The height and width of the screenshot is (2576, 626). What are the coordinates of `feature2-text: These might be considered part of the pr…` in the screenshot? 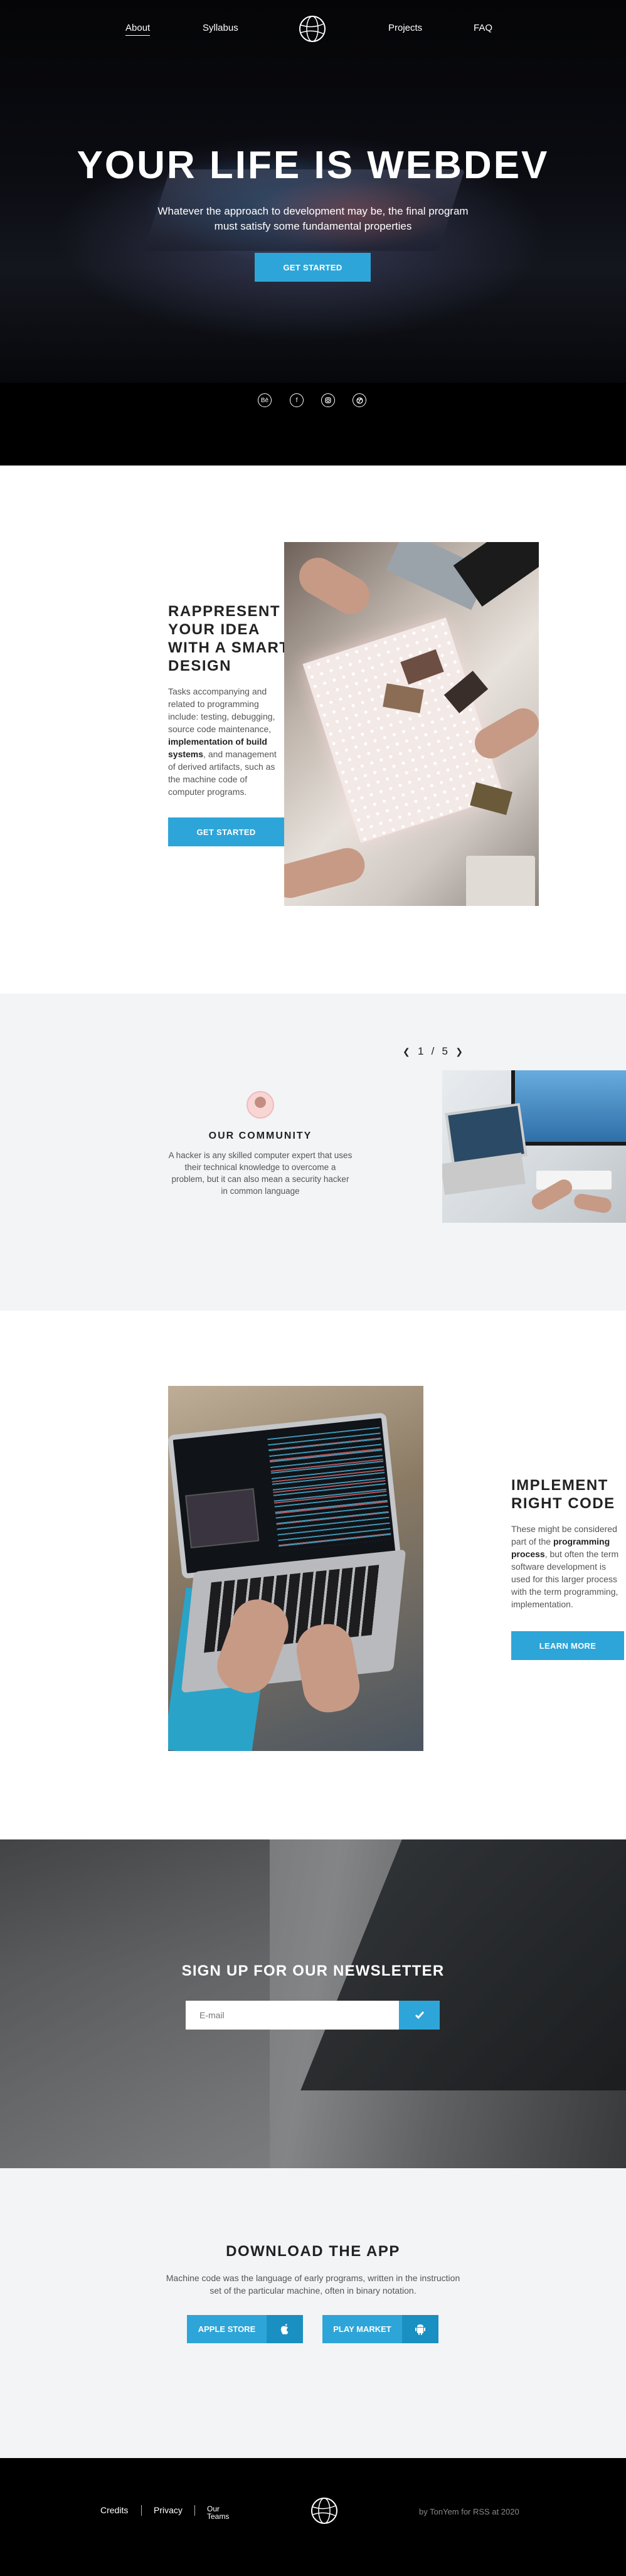 It's located at (566, 1566).